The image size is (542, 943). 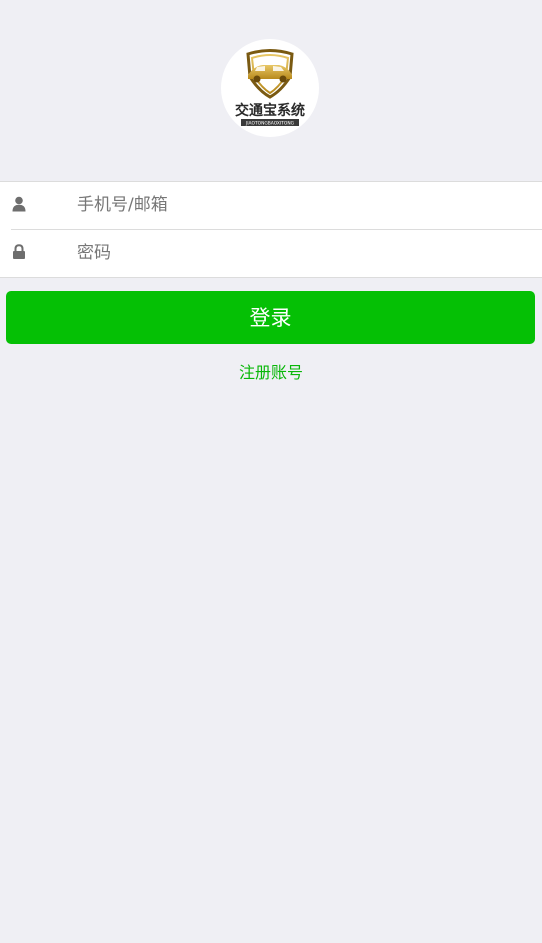 I want to click on login-button: 登录, so click(x=270, y=317).